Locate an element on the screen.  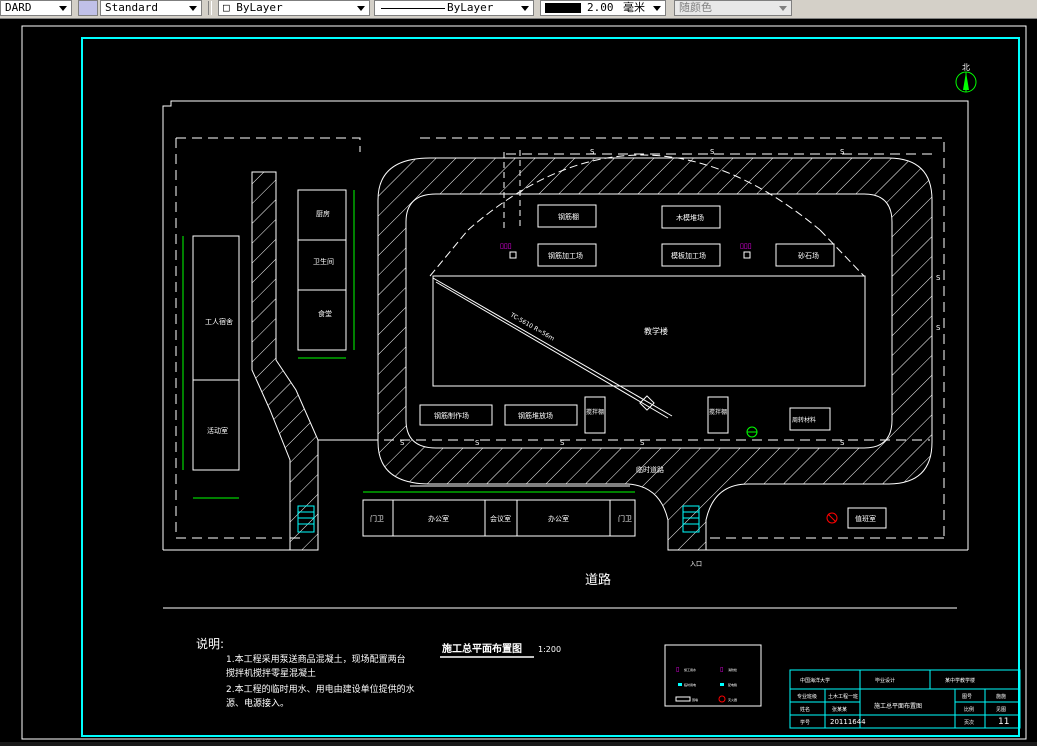
worker-dorm-label: 工人宿舍 is located at coordinates (219, 321).